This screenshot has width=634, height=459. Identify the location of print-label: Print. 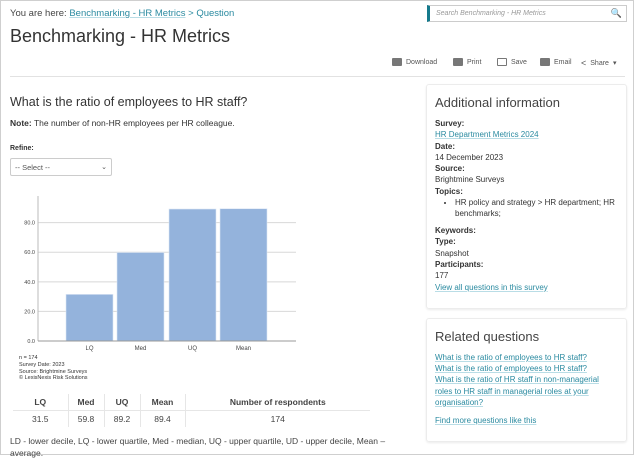
(474, 62).